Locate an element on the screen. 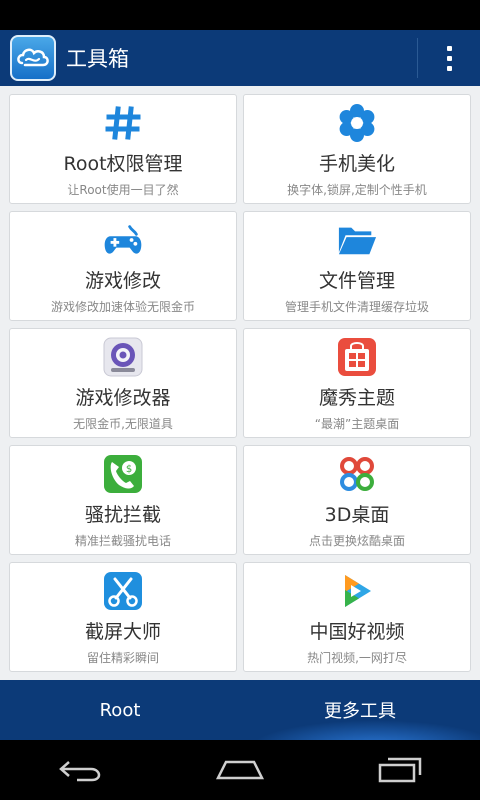 The image size is (480, 800). back-icon is located at coordinates (80, 770).